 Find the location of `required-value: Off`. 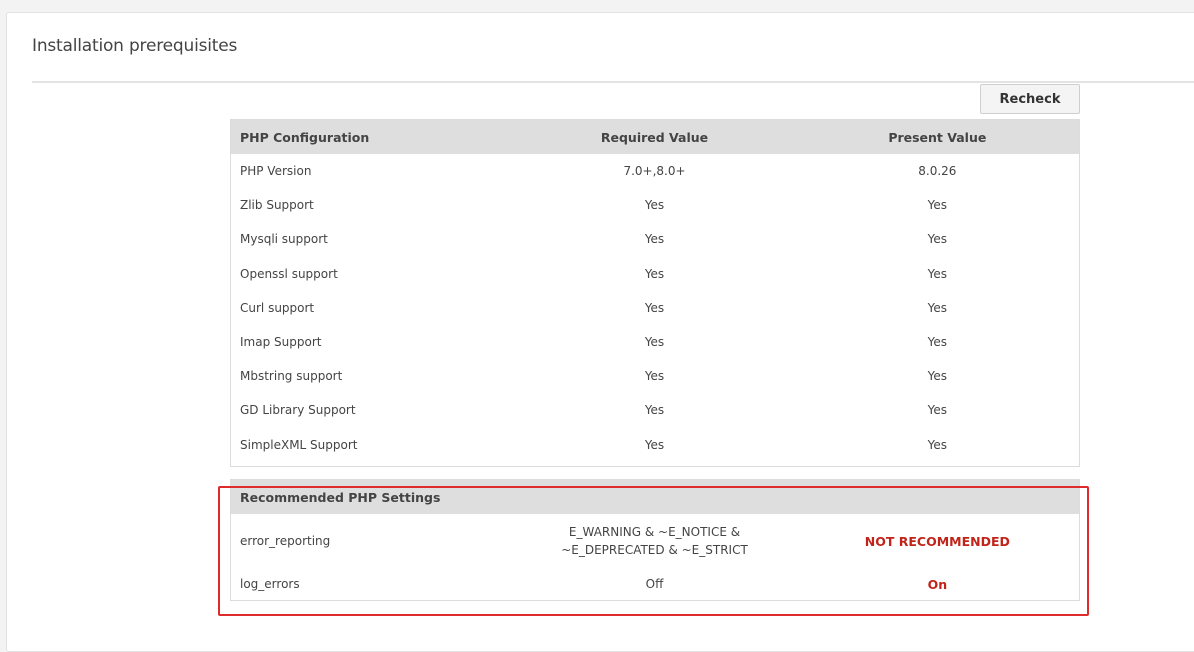

required-value: Off is located at coordinates (654, 584).